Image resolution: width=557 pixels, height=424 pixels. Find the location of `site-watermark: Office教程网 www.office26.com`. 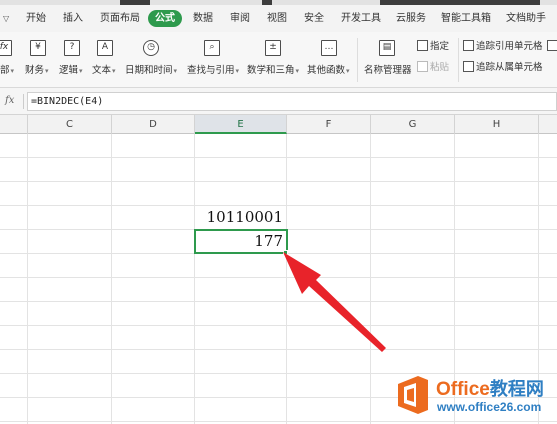

site-watermark: Office教程网 www.office26.com is located at coordinates (473, 396).